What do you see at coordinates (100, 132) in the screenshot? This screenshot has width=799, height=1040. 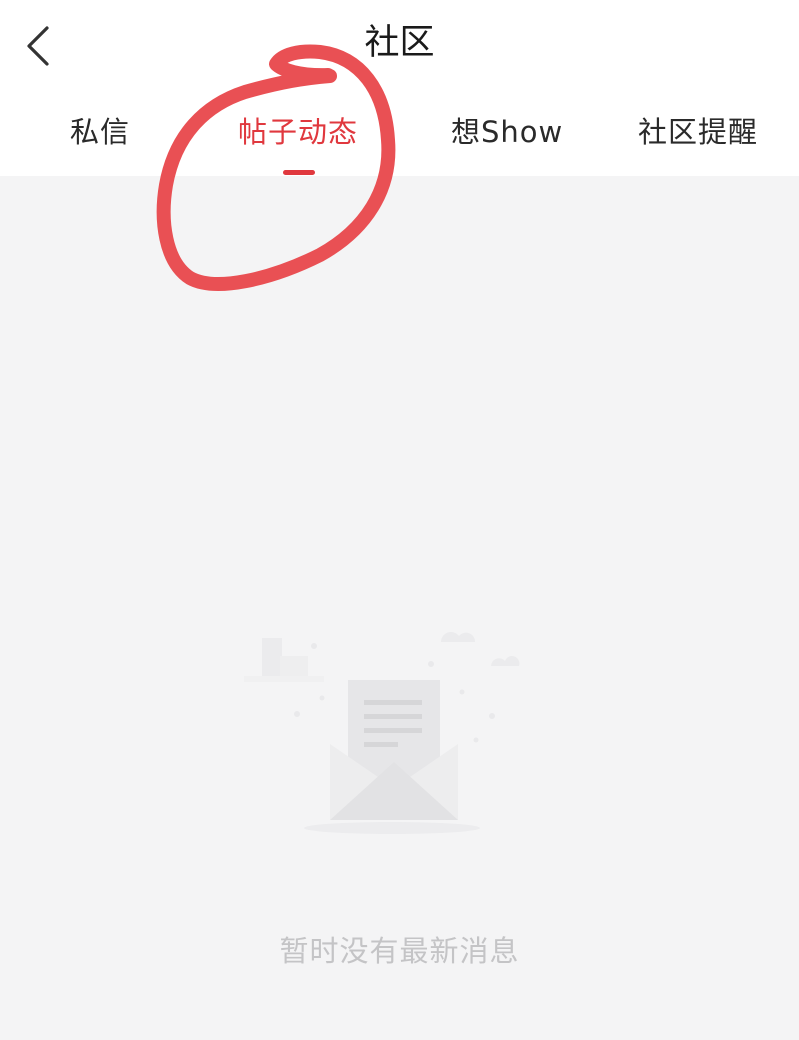 I see `tab-private-messages: 私信` at bounding box center [100, 132].